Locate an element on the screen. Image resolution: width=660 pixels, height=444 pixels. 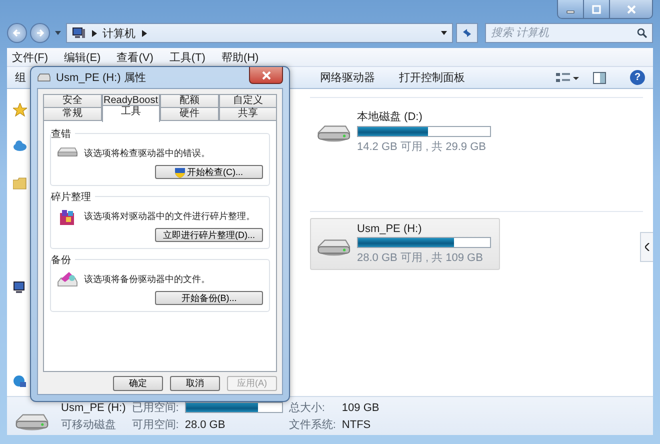
star-icon is located at coordinates (20, 110).